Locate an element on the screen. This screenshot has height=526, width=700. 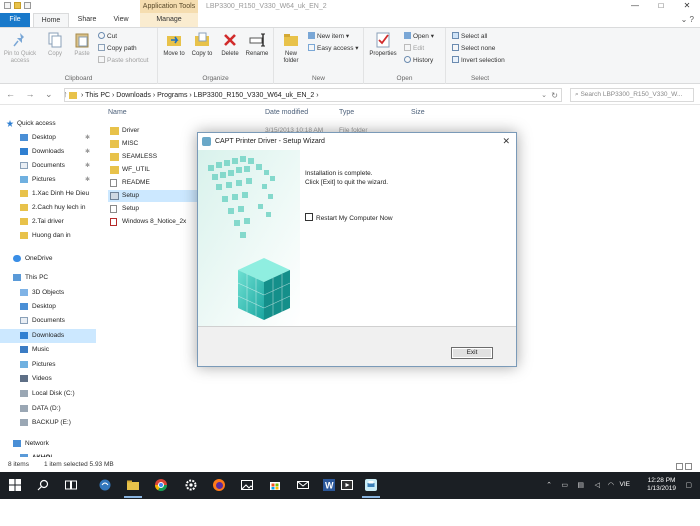
select-none-button: Select none is located at coordinates (473, 49).